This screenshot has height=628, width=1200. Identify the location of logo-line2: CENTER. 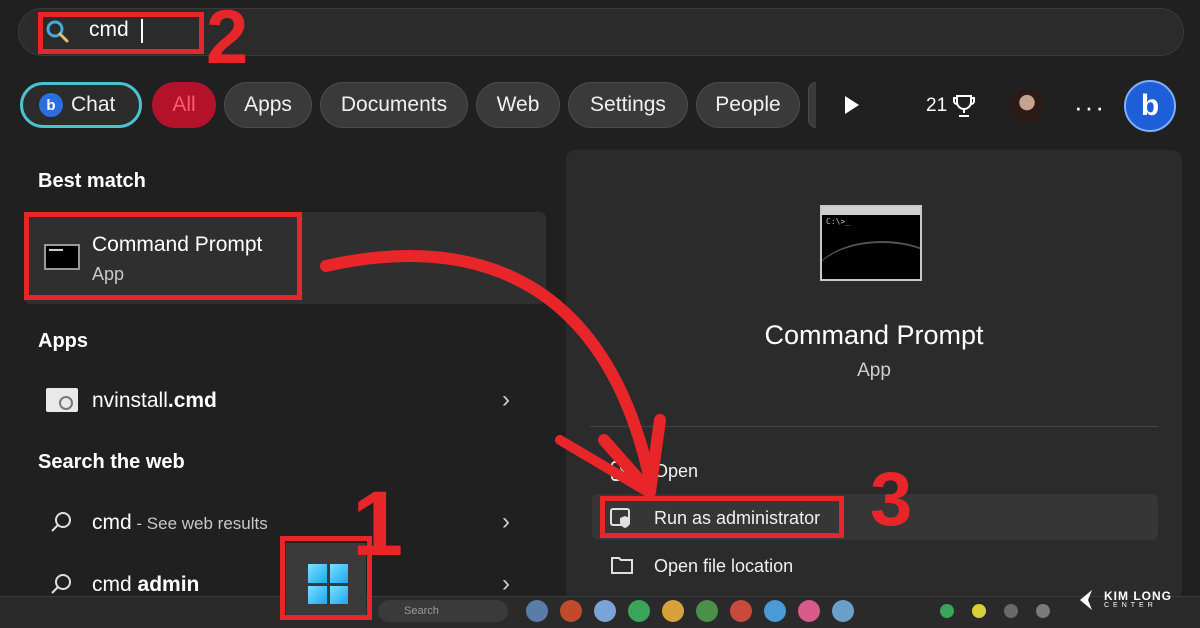
(1130, 605).